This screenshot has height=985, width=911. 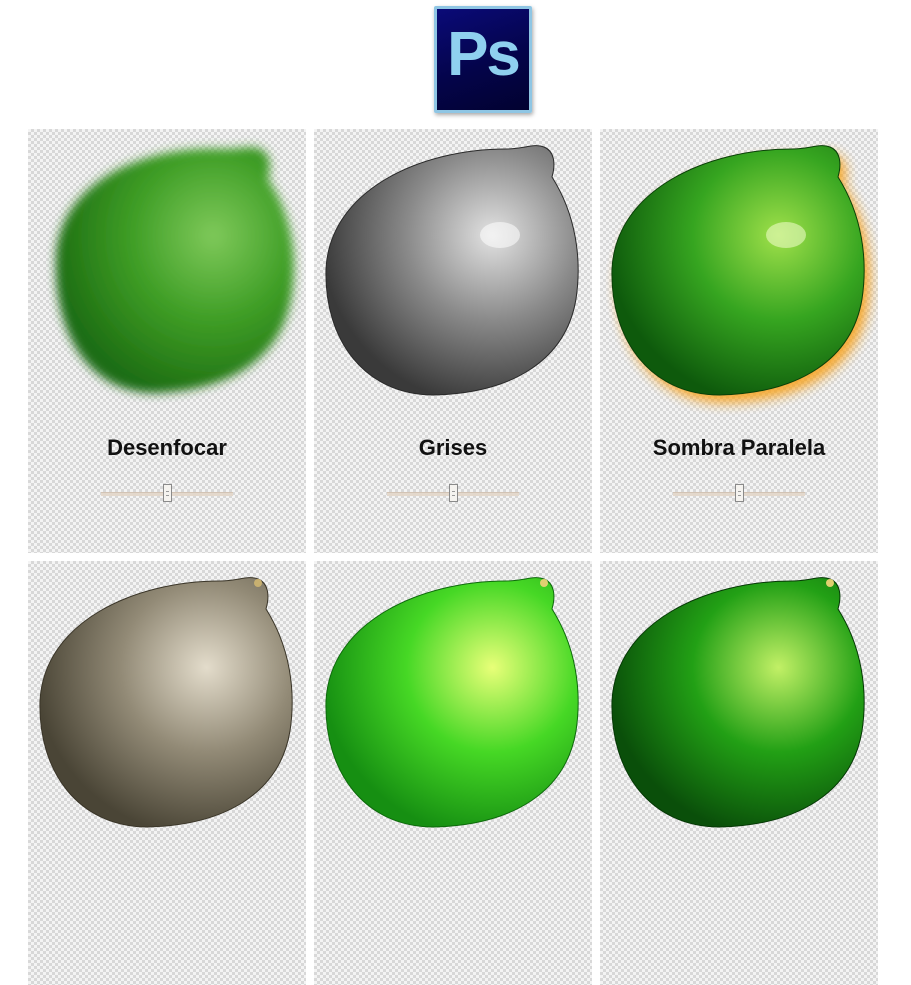 I want to click on effect-card-sepia, so click(x=167, y=773).